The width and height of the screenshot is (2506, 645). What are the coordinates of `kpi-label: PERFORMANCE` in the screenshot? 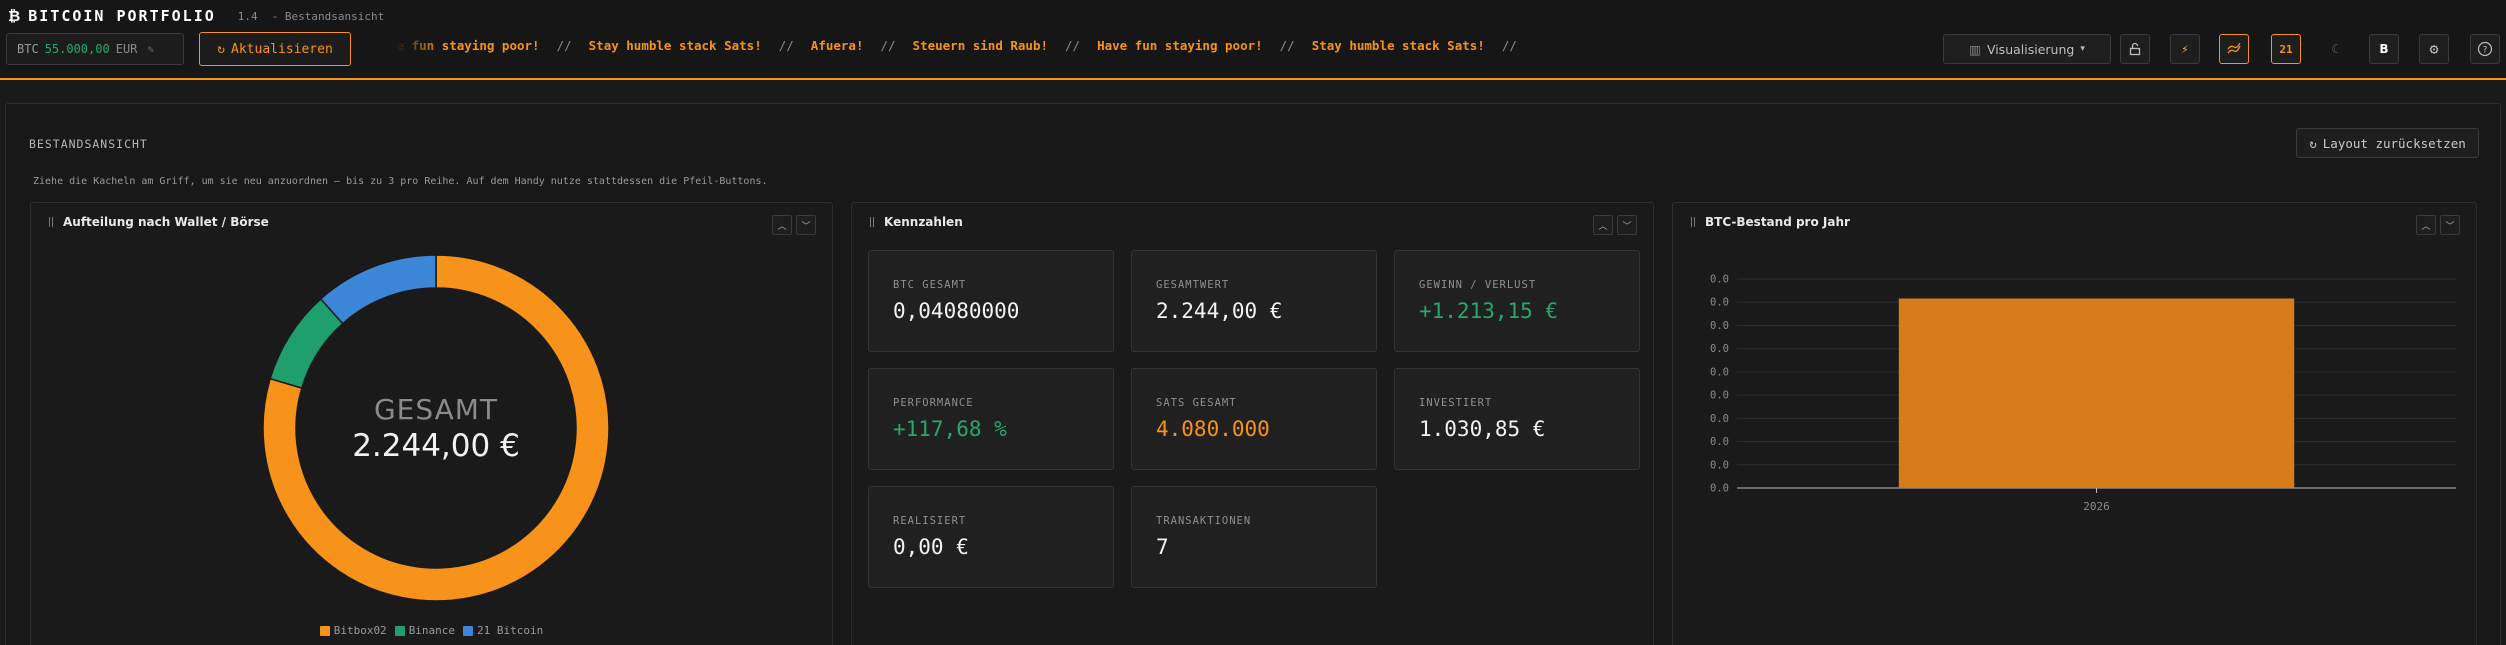 It's located at (933, 403).